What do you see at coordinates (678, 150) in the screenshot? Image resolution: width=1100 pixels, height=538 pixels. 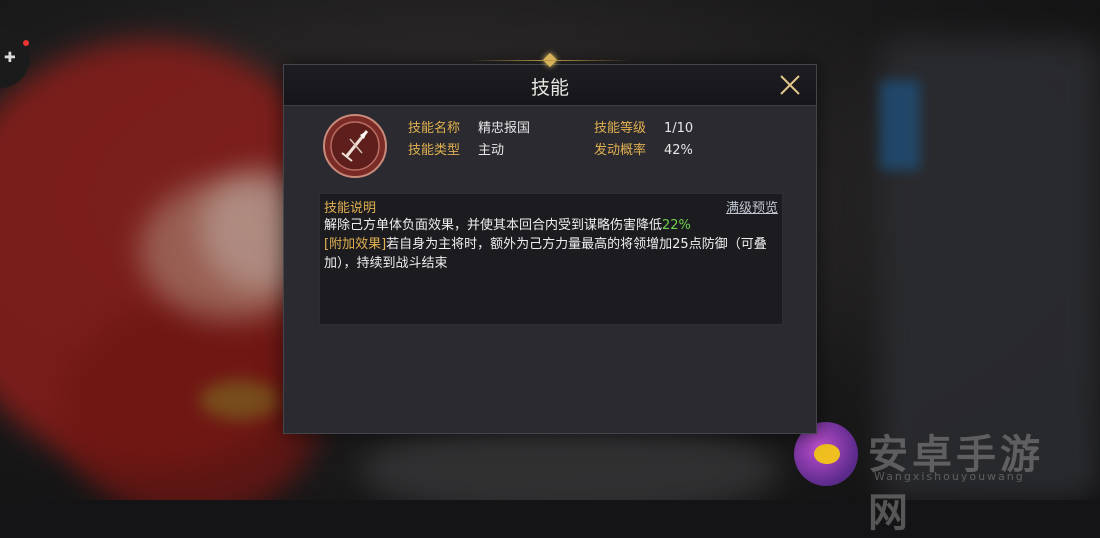 I see `skill-chance-value: 42%` at bounding box center [678, 150].